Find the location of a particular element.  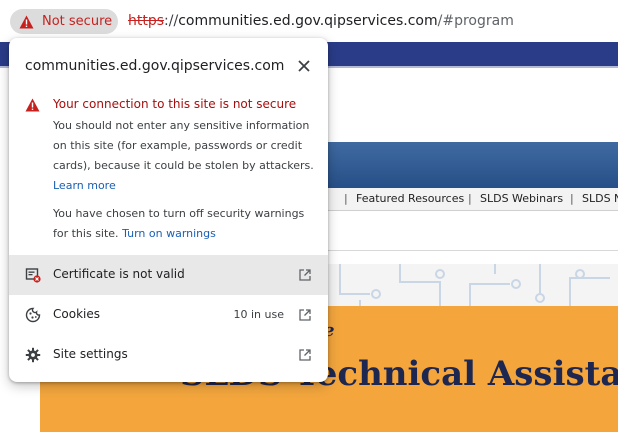

close-button is located at coordinates (304, 66).